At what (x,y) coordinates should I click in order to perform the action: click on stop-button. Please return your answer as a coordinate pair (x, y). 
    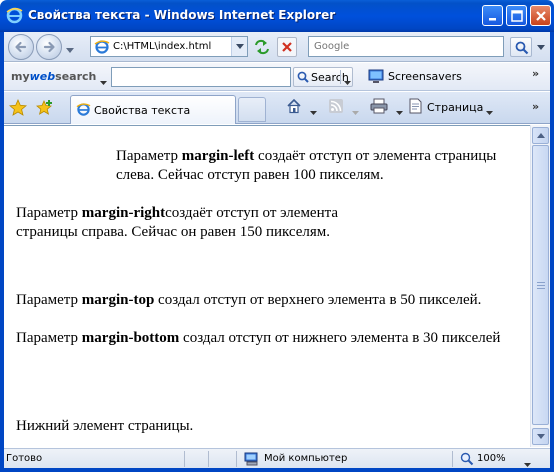
    Looking at the image, I should click on (287, 47).